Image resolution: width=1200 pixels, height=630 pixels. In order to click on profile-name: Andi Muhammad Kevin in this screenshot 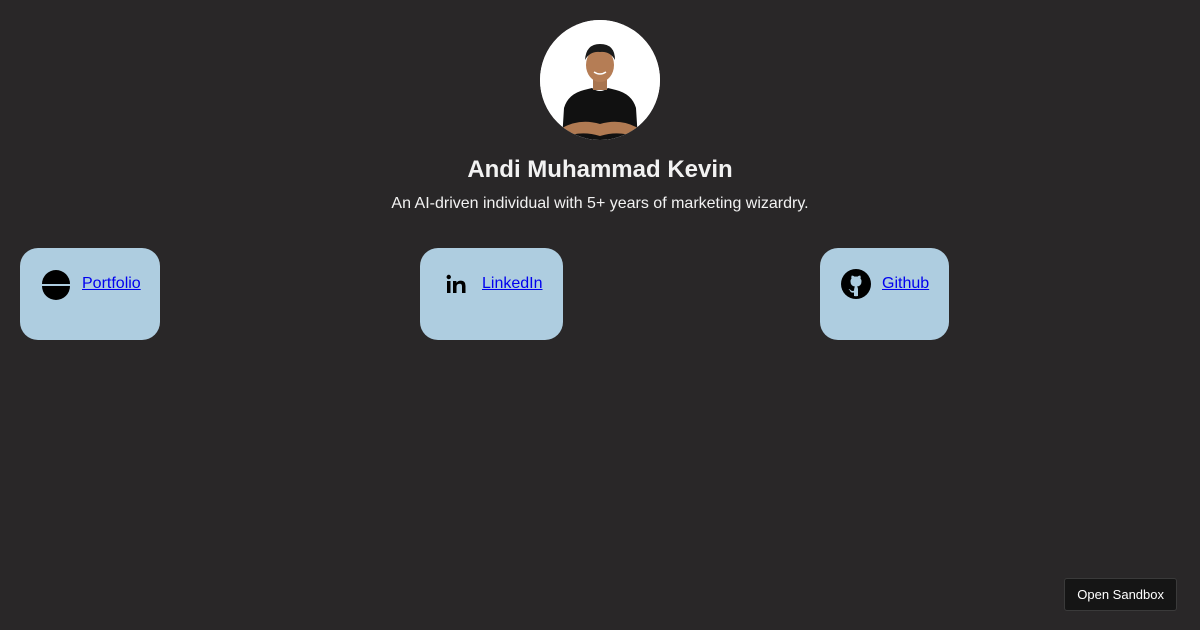, I will do `click(600, 169)`.